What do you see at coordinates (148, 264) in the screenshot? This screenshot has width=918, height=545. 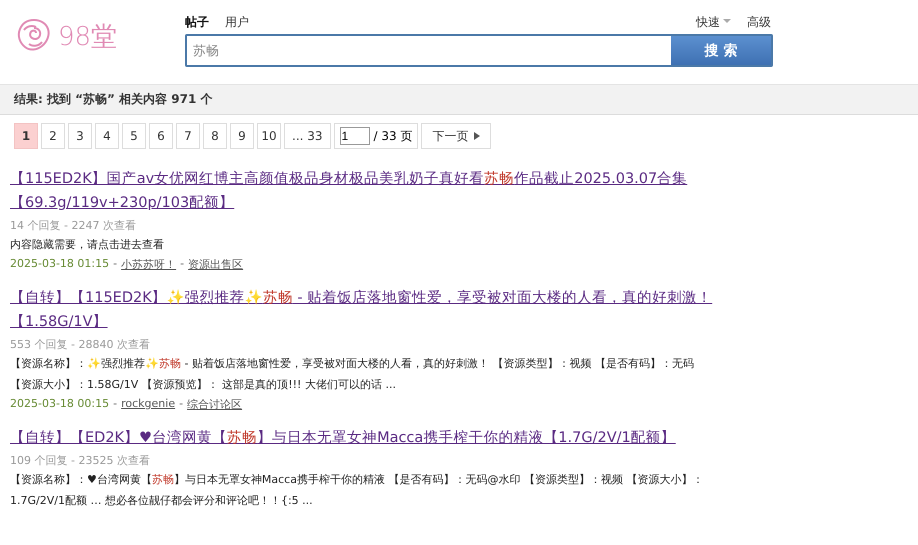 I see `author-link: 小苏苏呀！` at bounding box center [148, 264].